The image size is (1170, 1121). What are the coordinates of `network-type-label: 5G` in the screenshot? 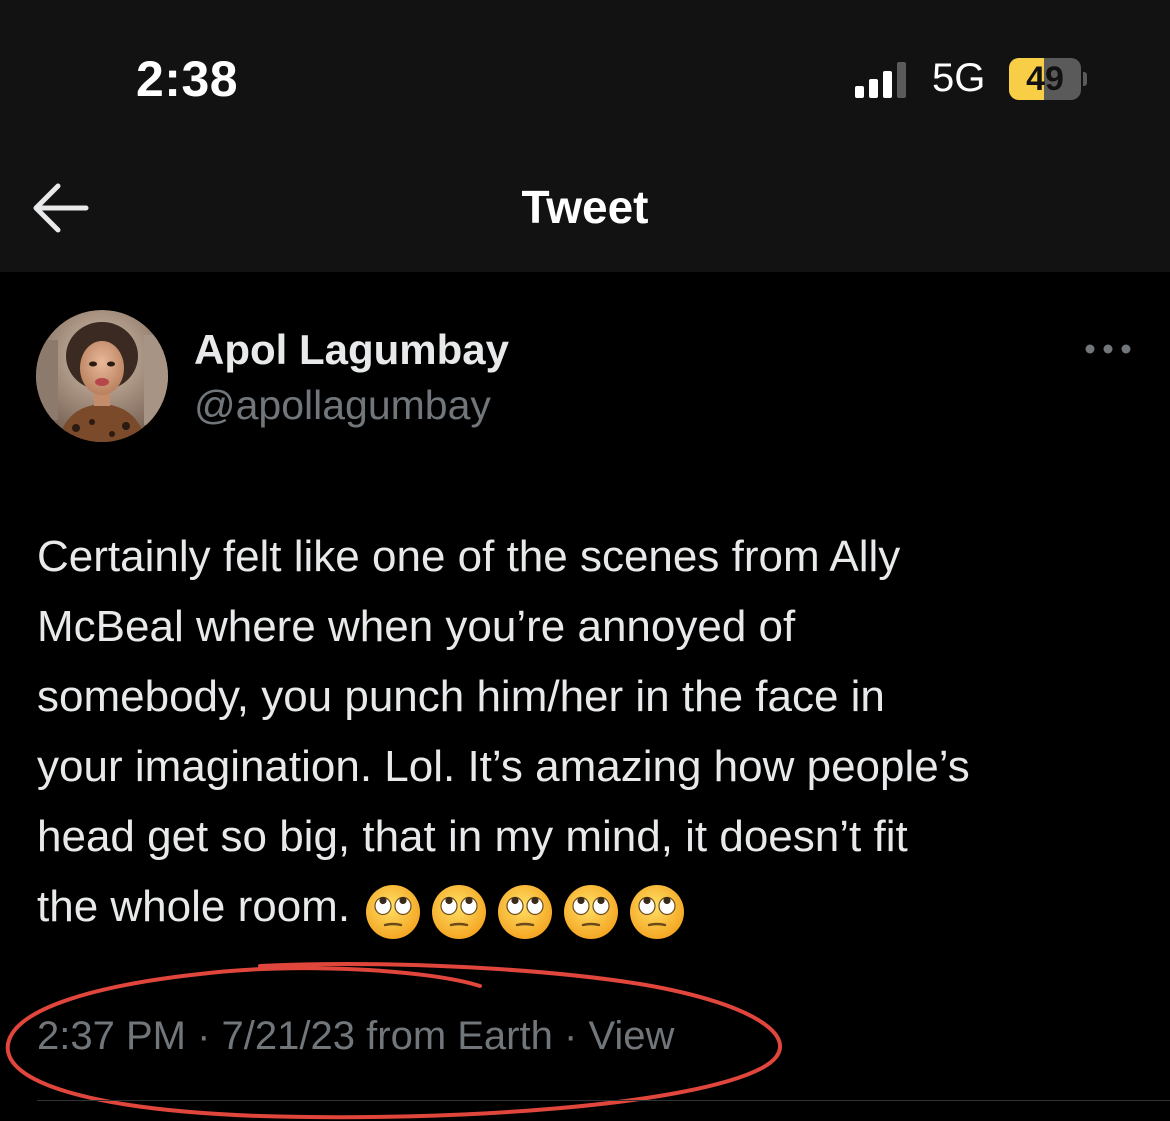 It's located at (959, 78).